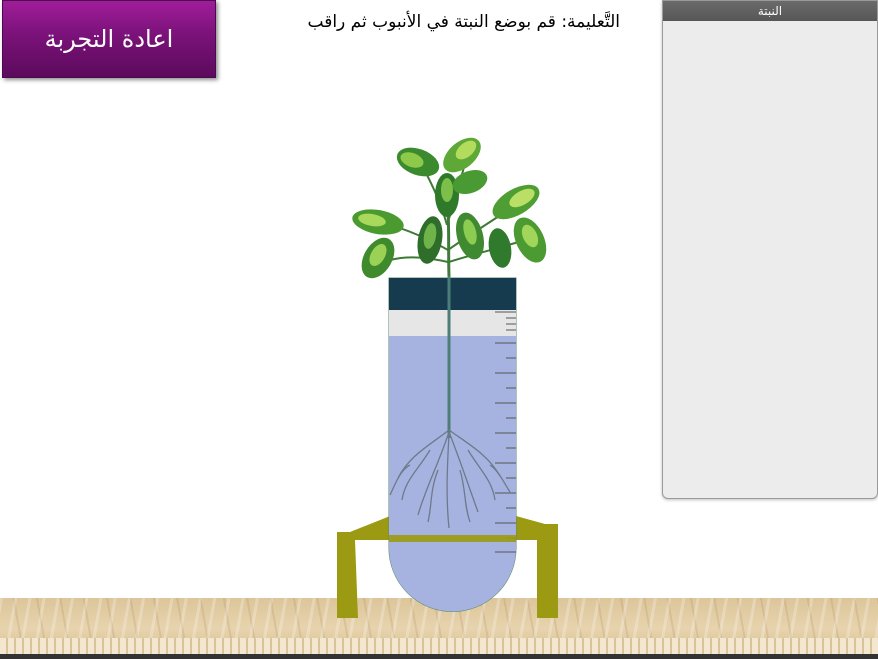 Image resolution: width=878 pixels, height=659 pixels. What do you see at coordinates (452, 538) in the screenshot?
I see `stand-front-bar` at bounding box center [452, 538].